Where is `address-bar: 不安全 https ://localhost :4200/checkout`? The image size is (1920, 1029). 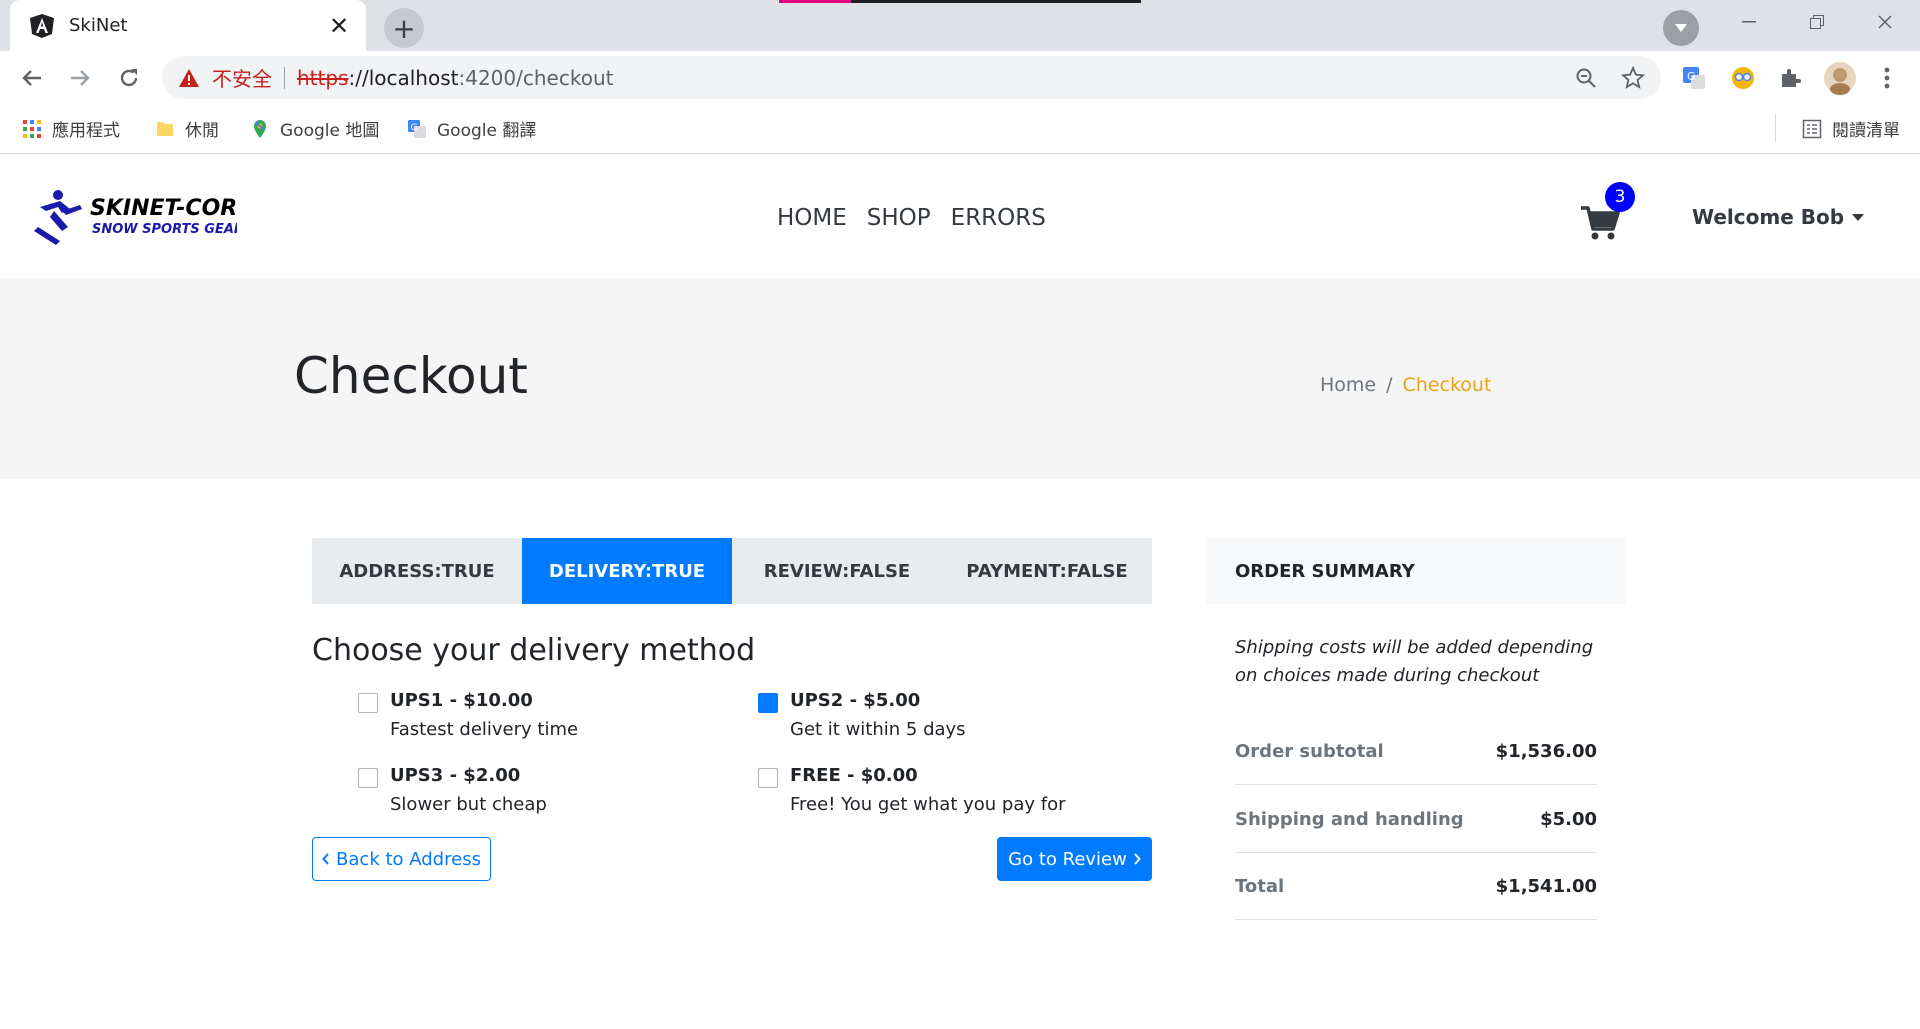
address-bar: 不安全 https ://localhost :4200/checkout is located at coordinates (911, 77).